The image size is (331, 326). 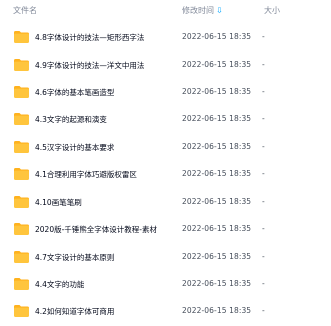 I want to click on list-header: 文件名 修改时间 ⇩ 大小, so click(x=165, y=12).